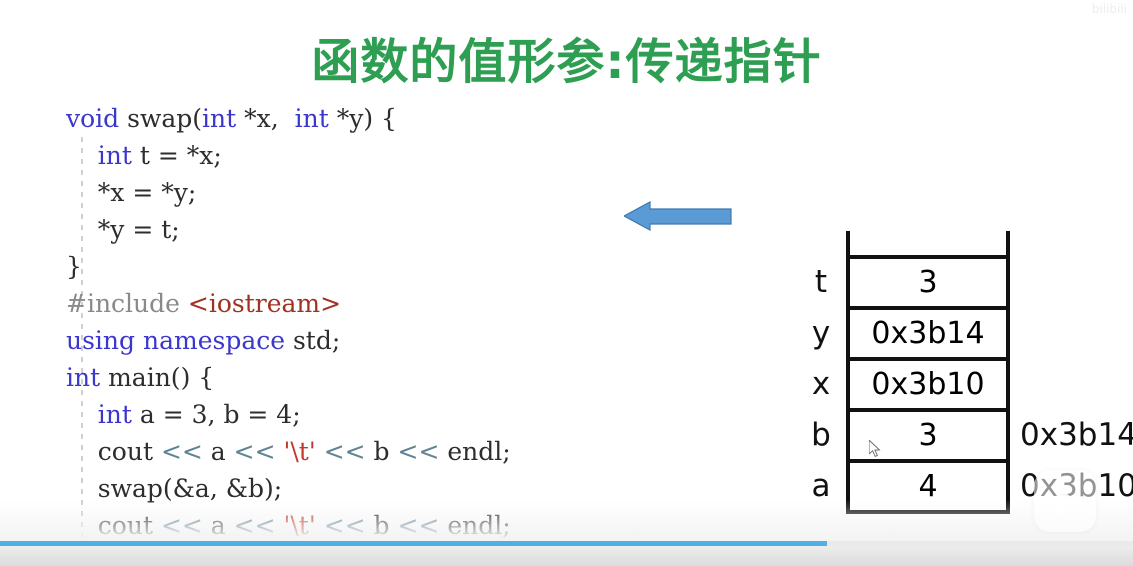  Describe the element at coordinates (912, 284) in the screenshot. I see `memory-cell: 3t` at that location.